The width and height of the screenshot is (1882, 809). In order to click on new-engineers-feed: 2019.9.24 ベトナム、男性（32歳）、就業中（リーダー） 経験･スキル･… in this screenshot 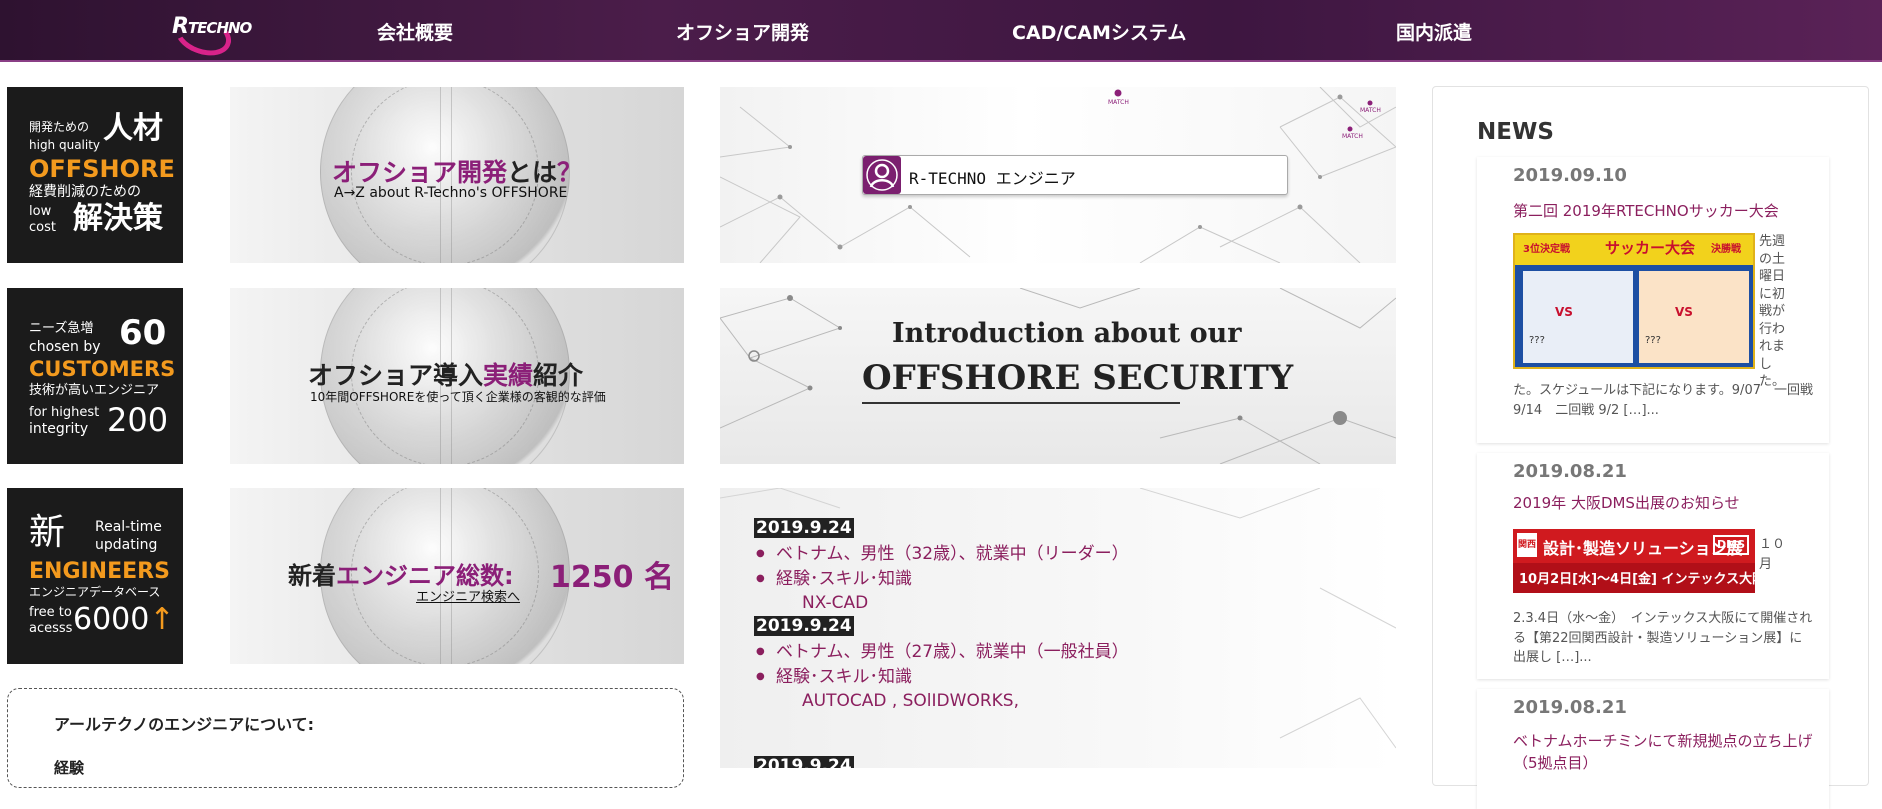, I will do `click(1058, 628)`.